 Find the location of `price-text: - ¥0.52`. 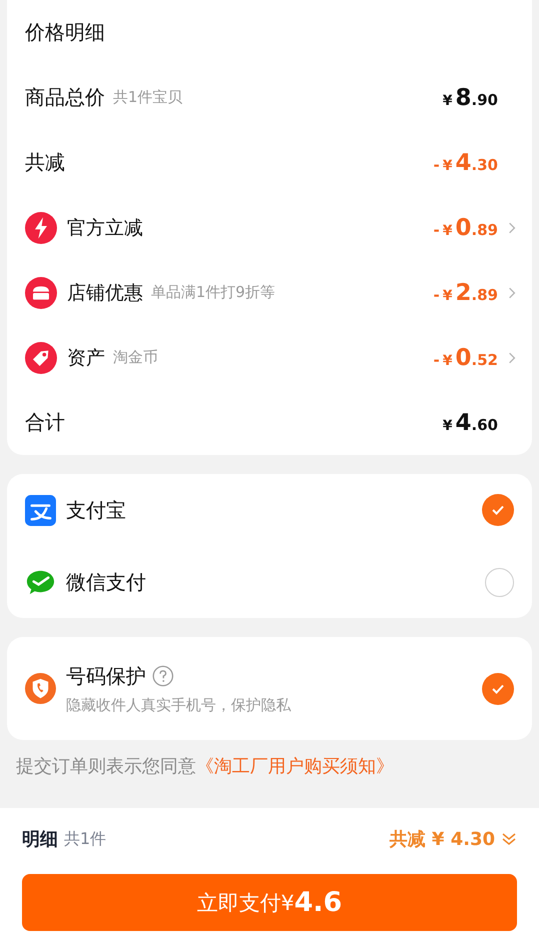

price-text: - ¥0.52 is located at coordinates (465, 357).